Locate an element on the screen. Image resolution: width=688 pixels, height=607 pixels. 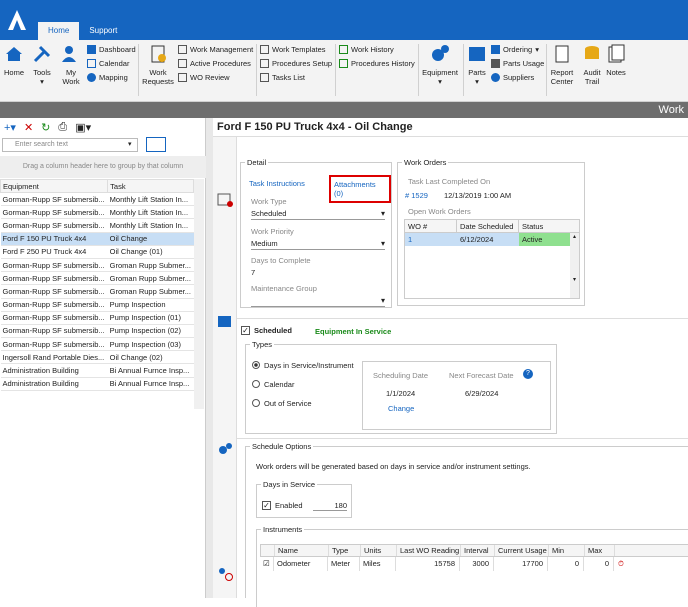
work-history-button: Work History is located at coordinates (366, 49).